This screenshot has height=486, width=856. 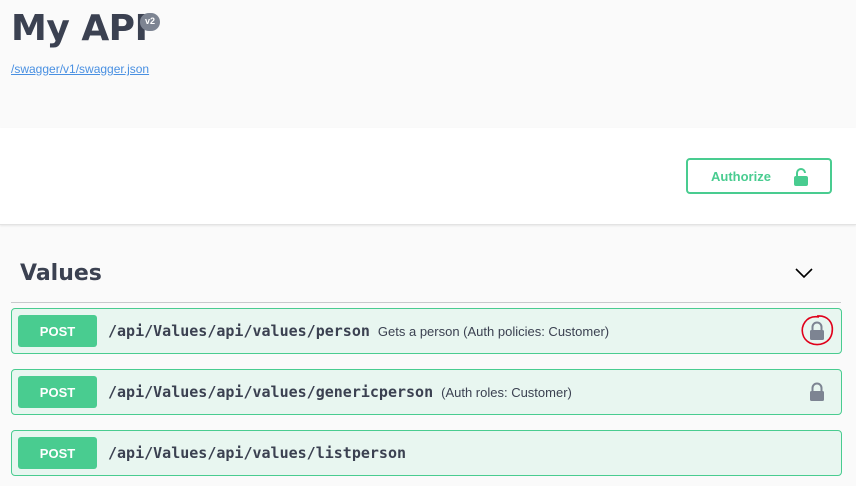 I want to click on operation-path: /api/Values/api/values/listperson, so click(x=257, y=453).